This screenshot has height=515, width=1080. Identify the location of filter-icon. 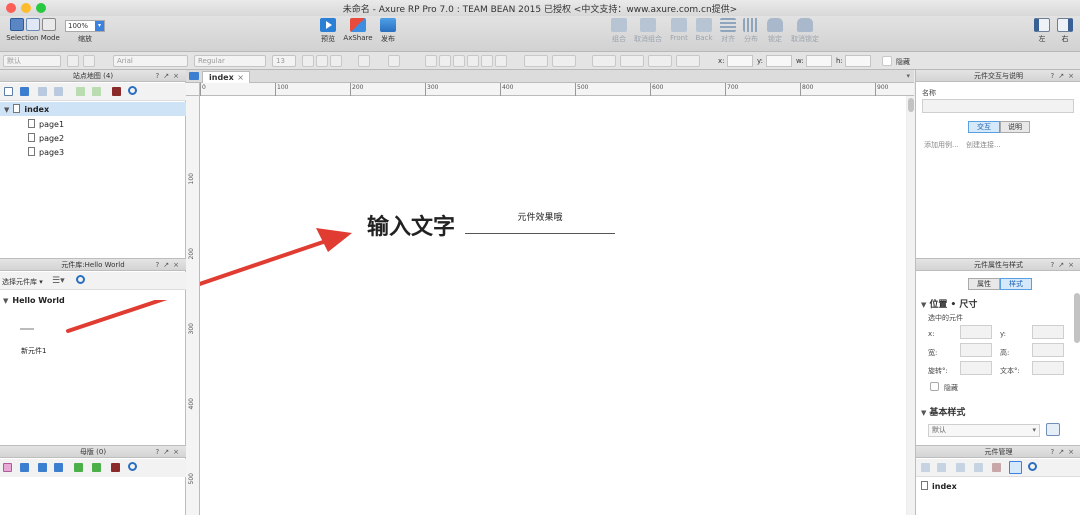
(1015, 467).